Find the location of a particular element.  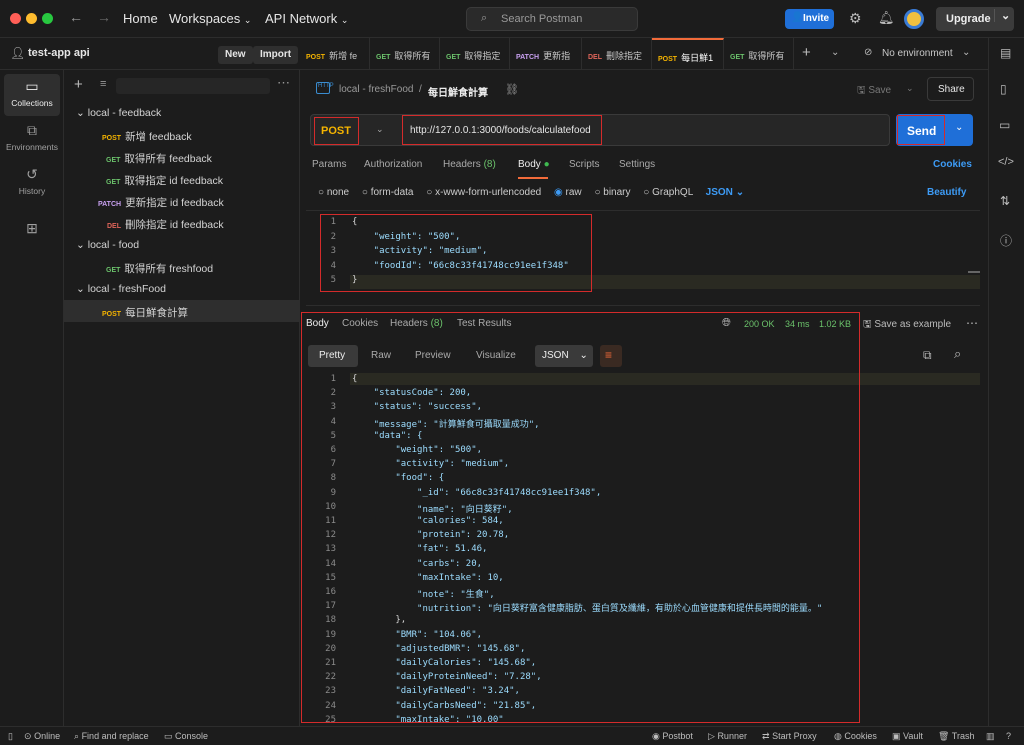

back-arrow-icon: ← is located at coordinates (76, 17).